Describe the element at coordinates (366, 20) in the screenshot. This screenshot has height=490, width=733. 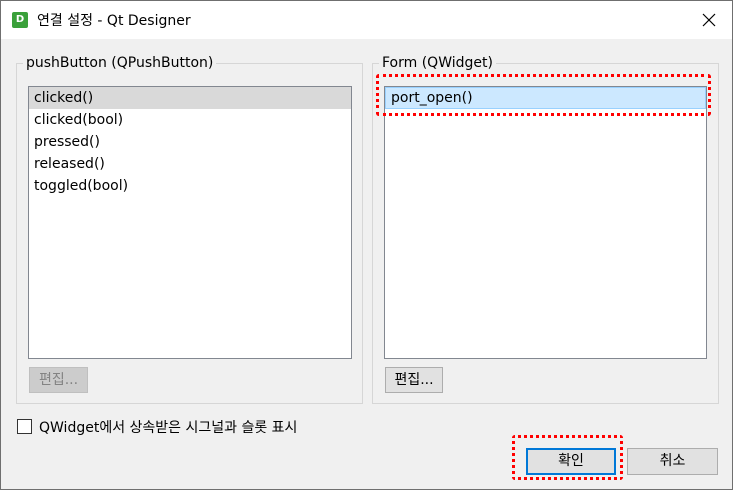
I see `title-bar: D 연결 설정 - Qt Designer` at that location.